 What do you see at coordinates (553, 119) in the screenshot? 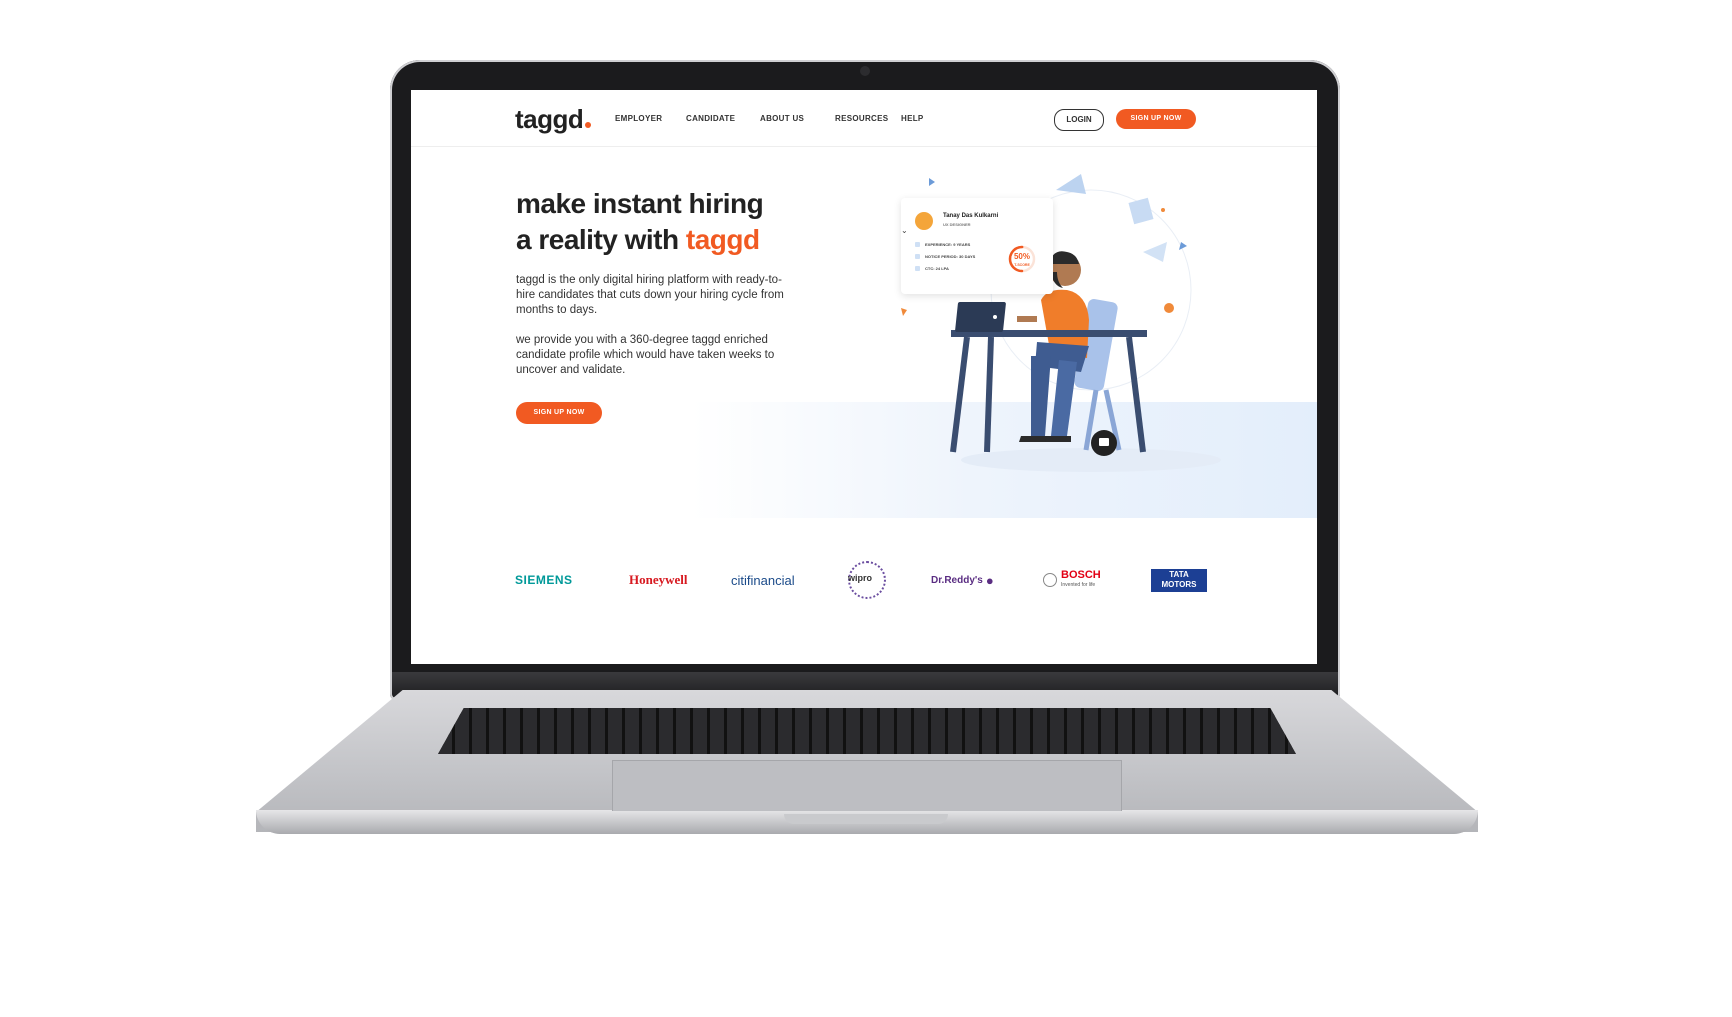
I see `logo: taggd` at bounding box center [553, 119].